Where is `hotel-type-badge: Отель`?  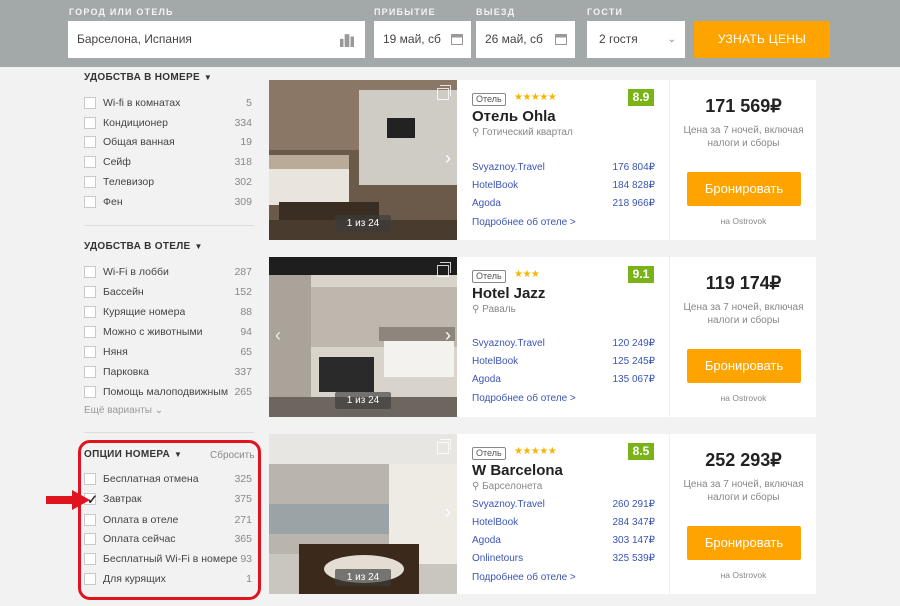
hotel-type-badge: Отель is located at coordinates (489, 453).